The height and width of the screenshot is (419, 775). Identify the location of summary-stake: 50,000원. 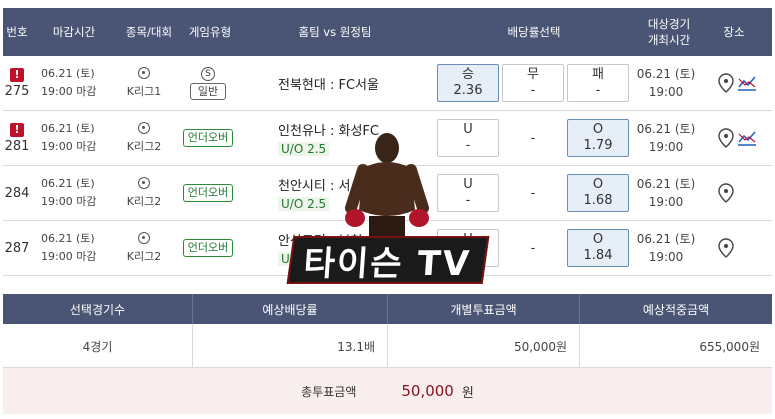
(484, 346).